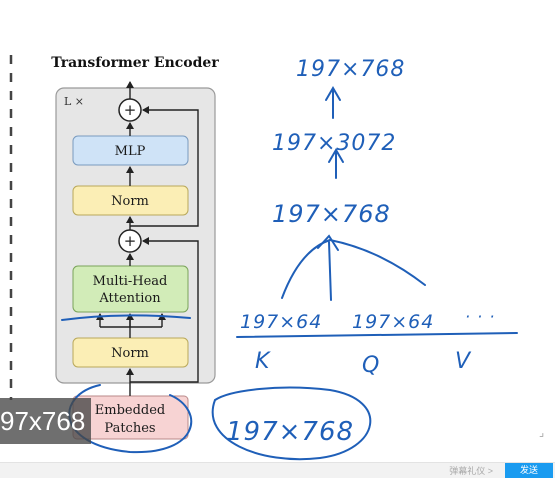  Describe the element at coordinates (130, 110) in the screenshot. I see `add-node-top-symbol: +` at that location.